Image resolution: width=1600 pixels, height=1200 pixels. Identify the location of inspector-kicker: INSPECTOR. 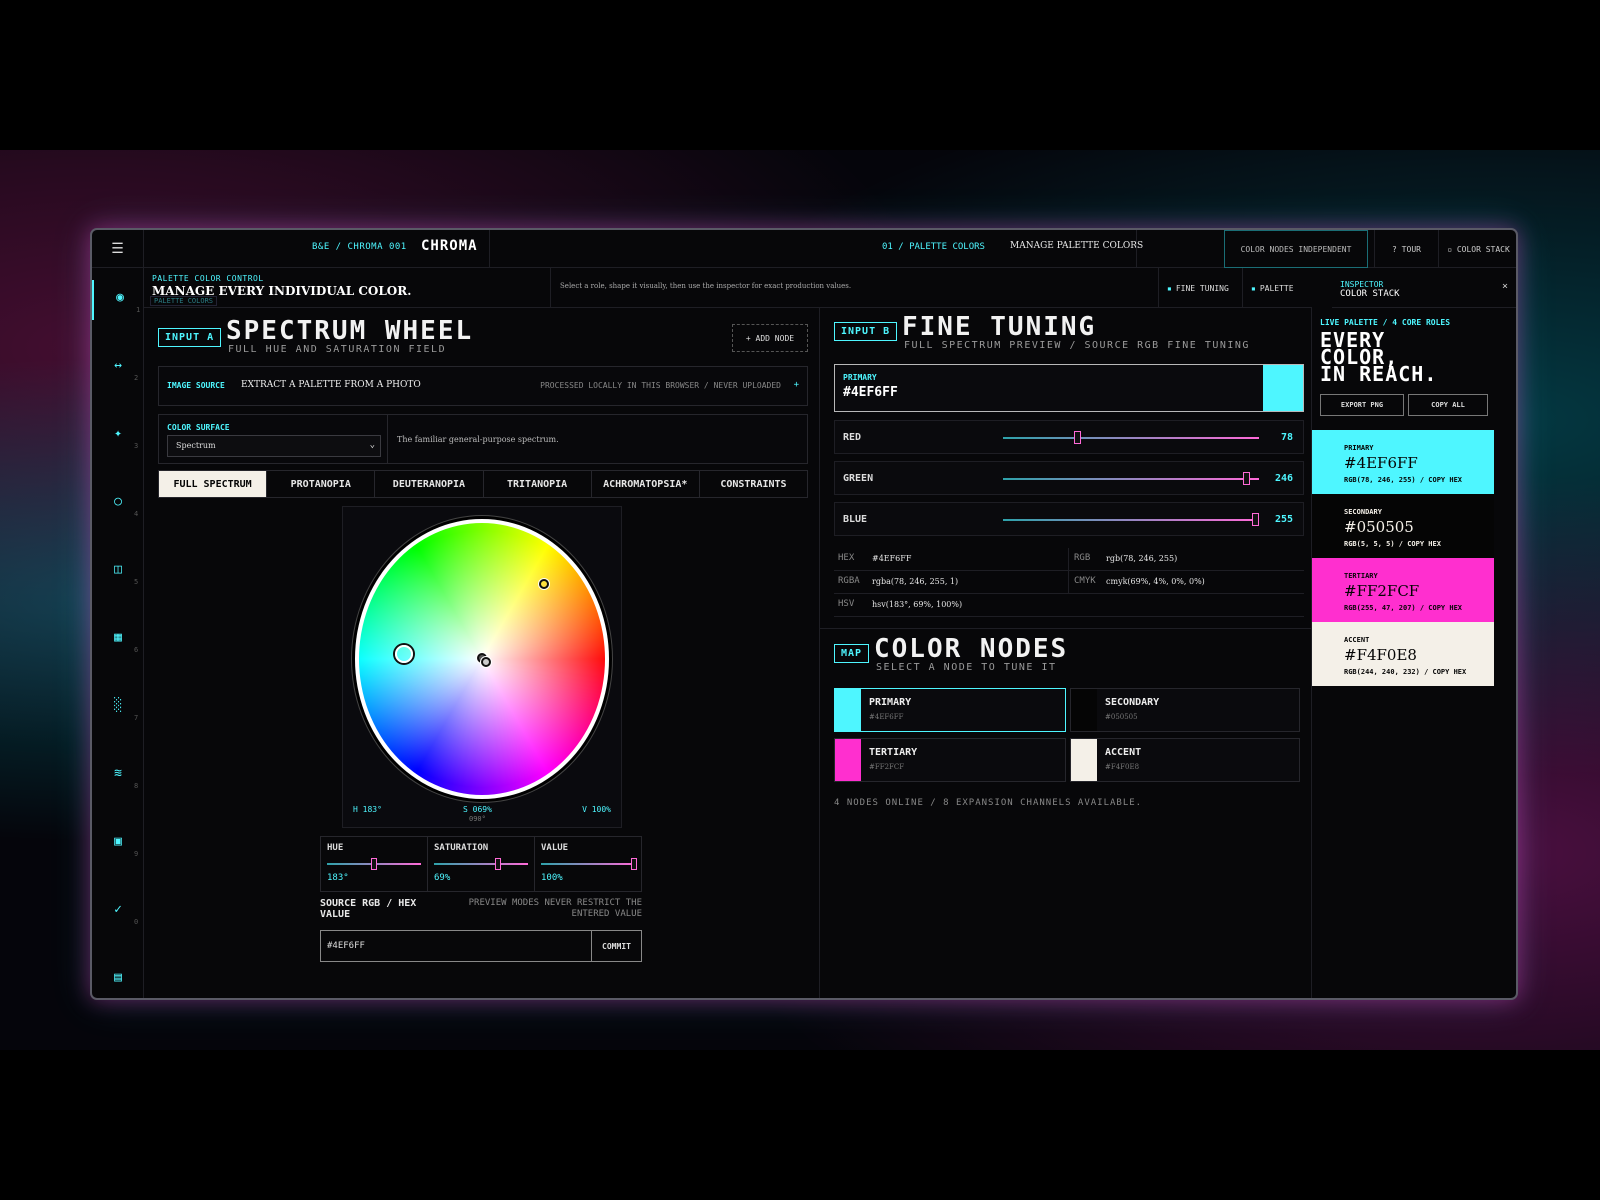
(1362, 284).